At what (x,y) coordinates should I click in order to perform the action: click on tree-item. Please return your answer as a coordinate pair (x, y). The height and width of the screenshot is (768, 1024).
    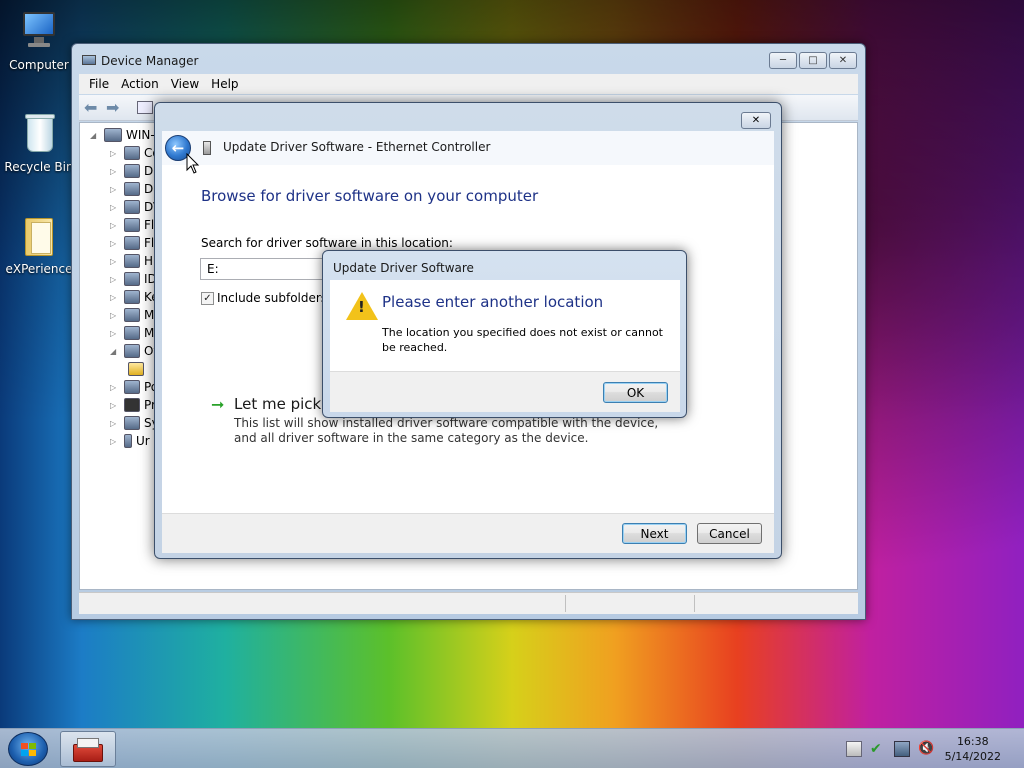
    Looking at the image, I should click on (136, 369).